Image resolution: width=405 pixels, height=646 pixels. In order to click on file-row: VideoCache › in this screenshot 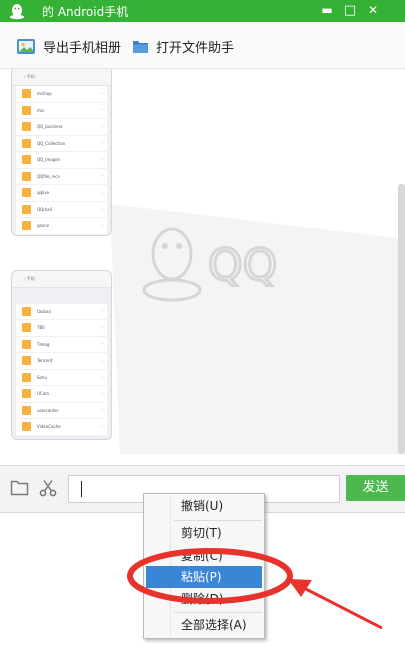, I will do `click(61, 427)`.